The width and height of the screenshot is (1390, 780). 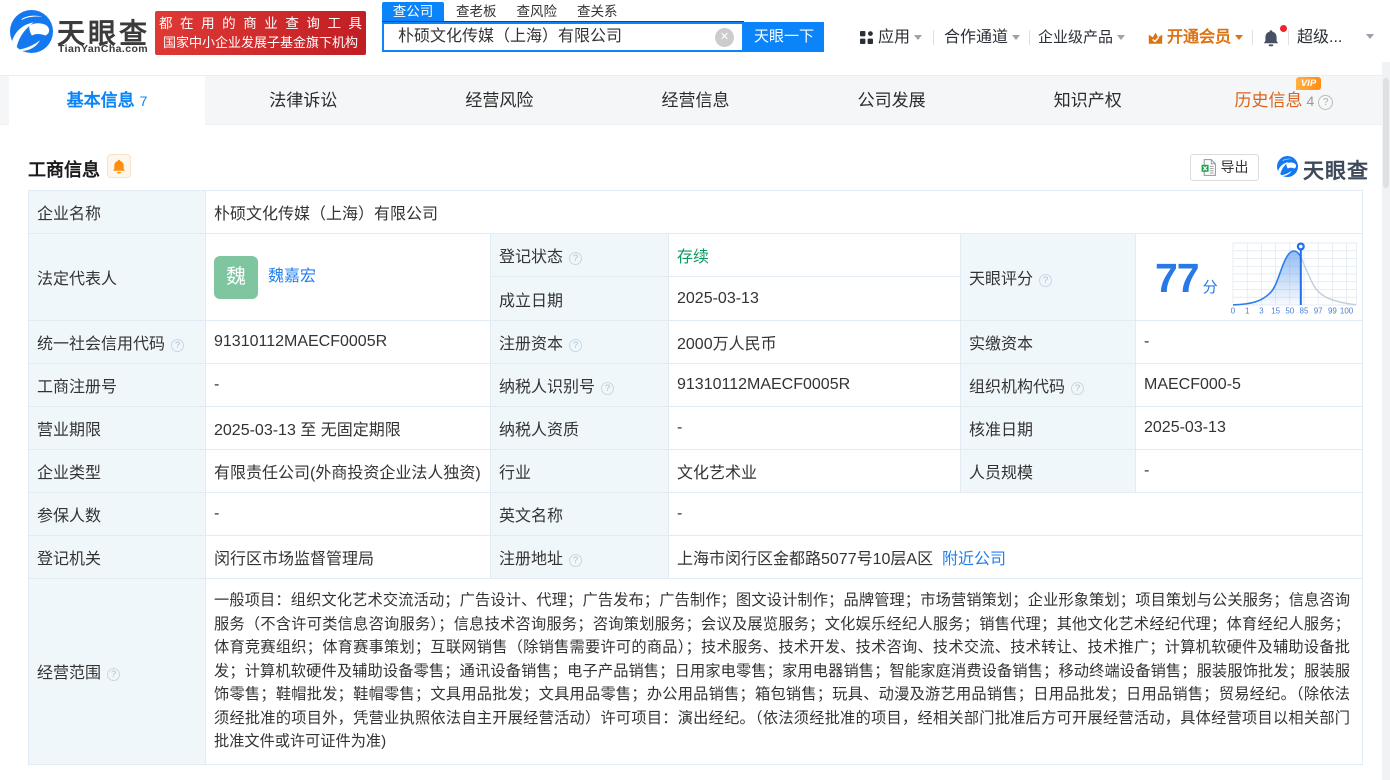 I want to click on svg-text: 1, so click(x=1247, y=311).